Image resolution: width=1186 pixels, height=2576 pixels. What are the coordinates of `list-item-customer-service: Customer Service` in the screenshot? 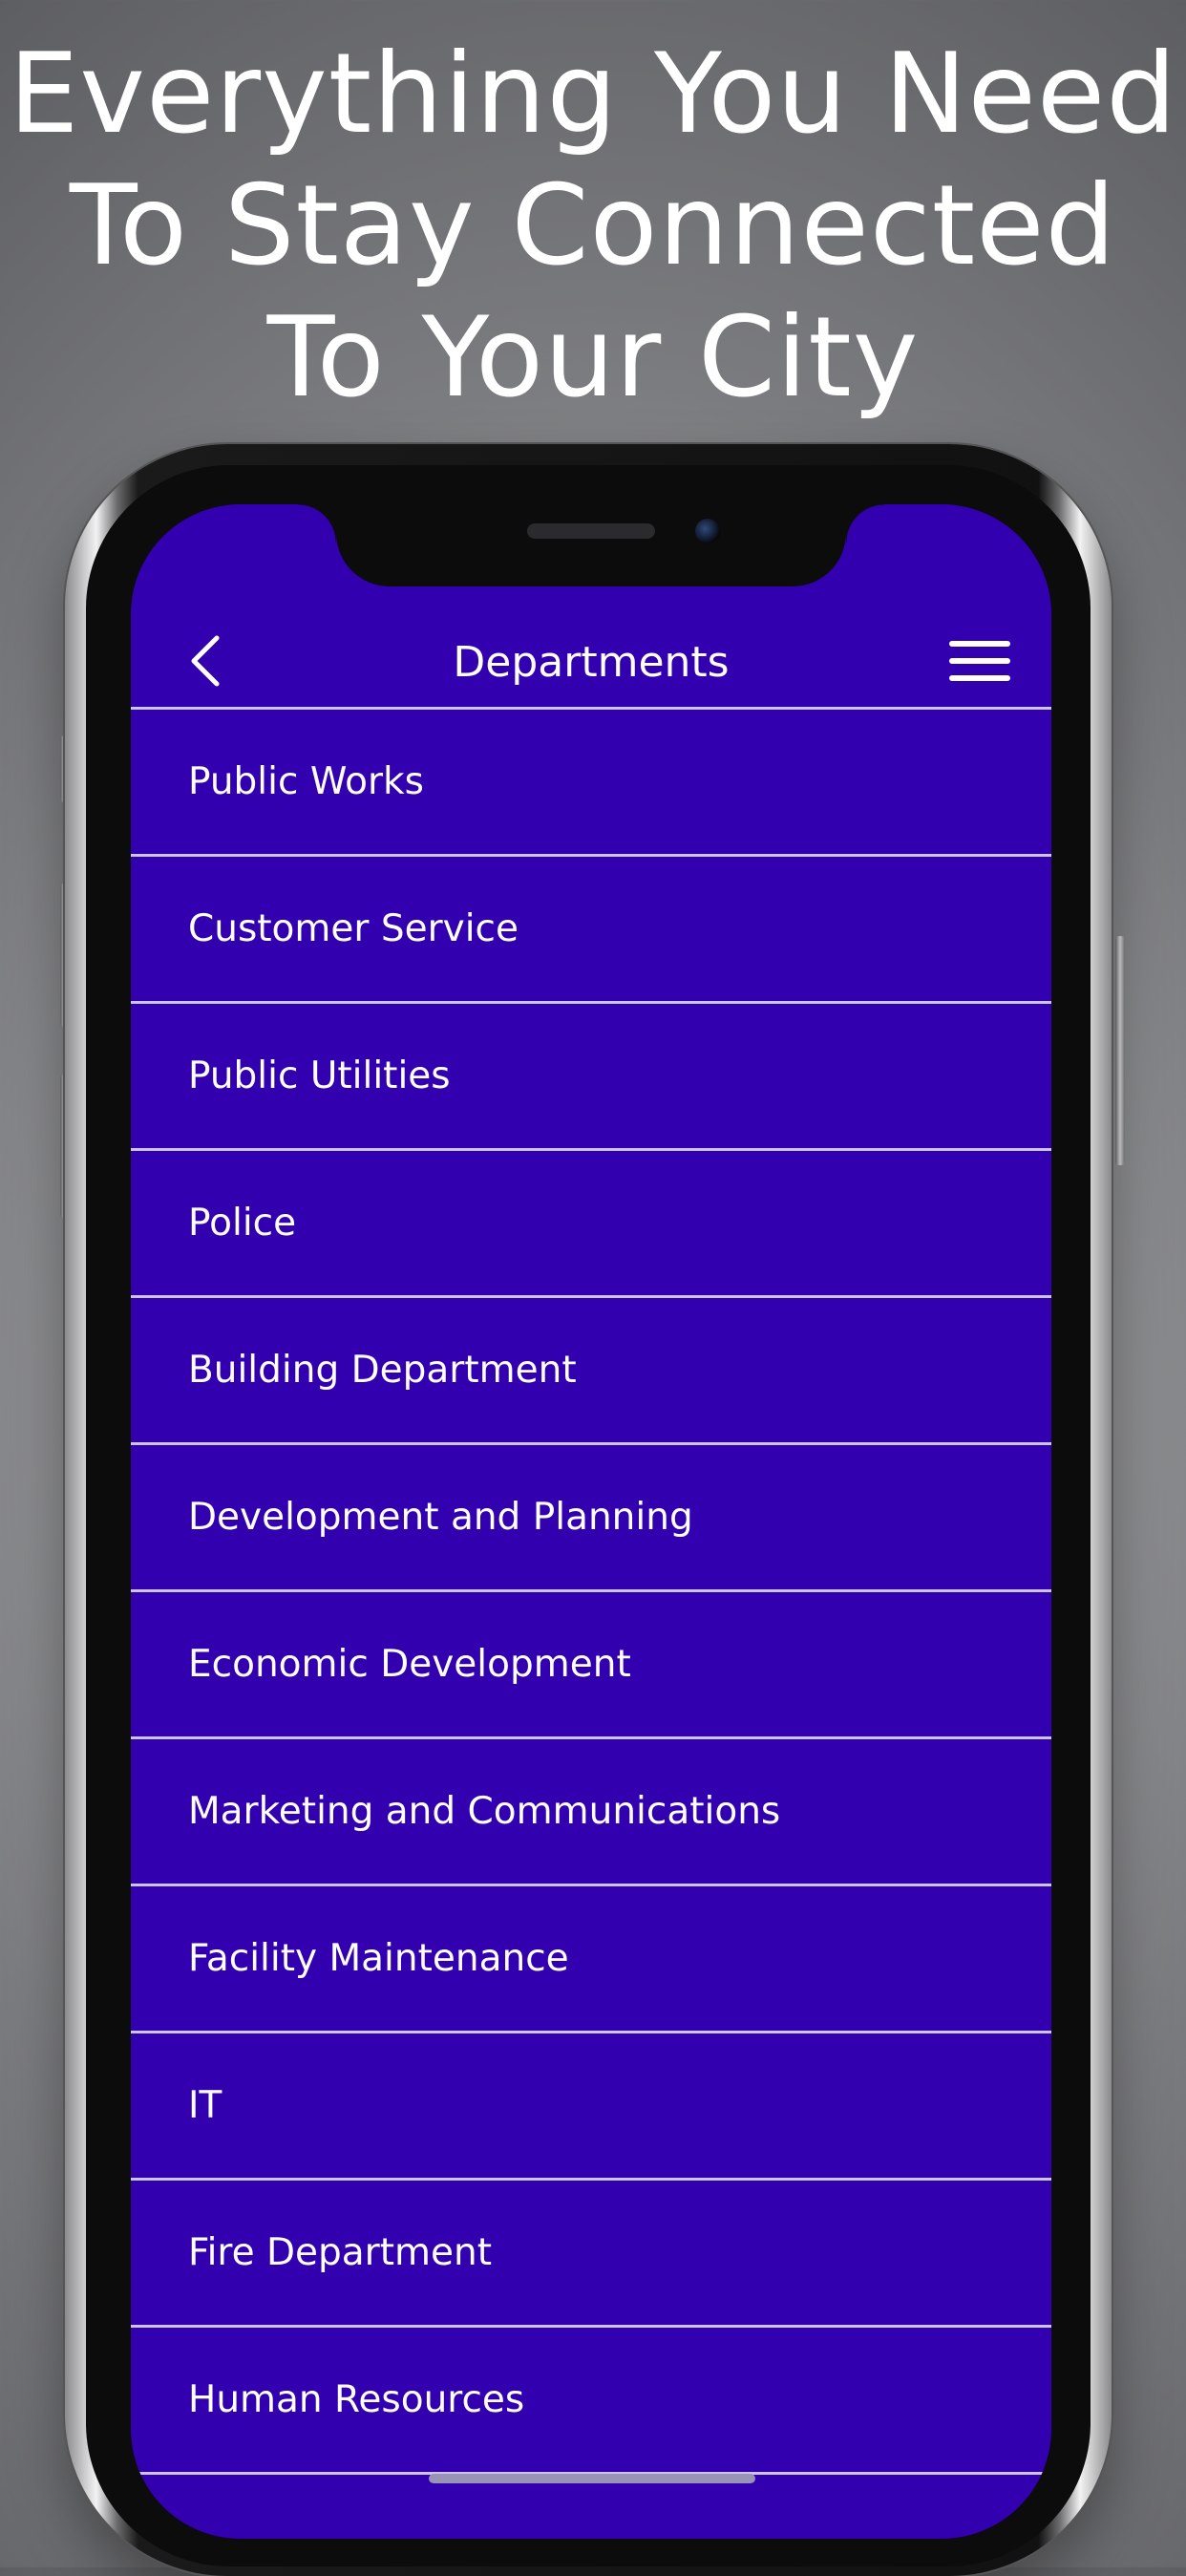 It's located at (591, 930).